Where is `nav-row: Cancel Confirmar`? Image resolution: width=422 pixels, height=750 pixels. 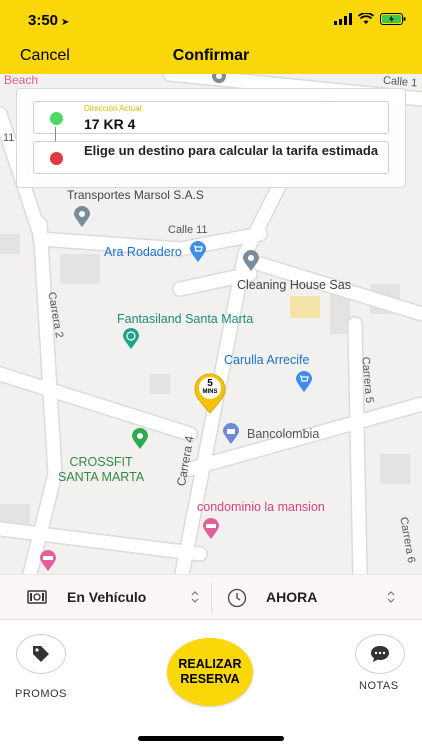 nav-row: Cancel Confirmar is located at coordinates (211, 57).